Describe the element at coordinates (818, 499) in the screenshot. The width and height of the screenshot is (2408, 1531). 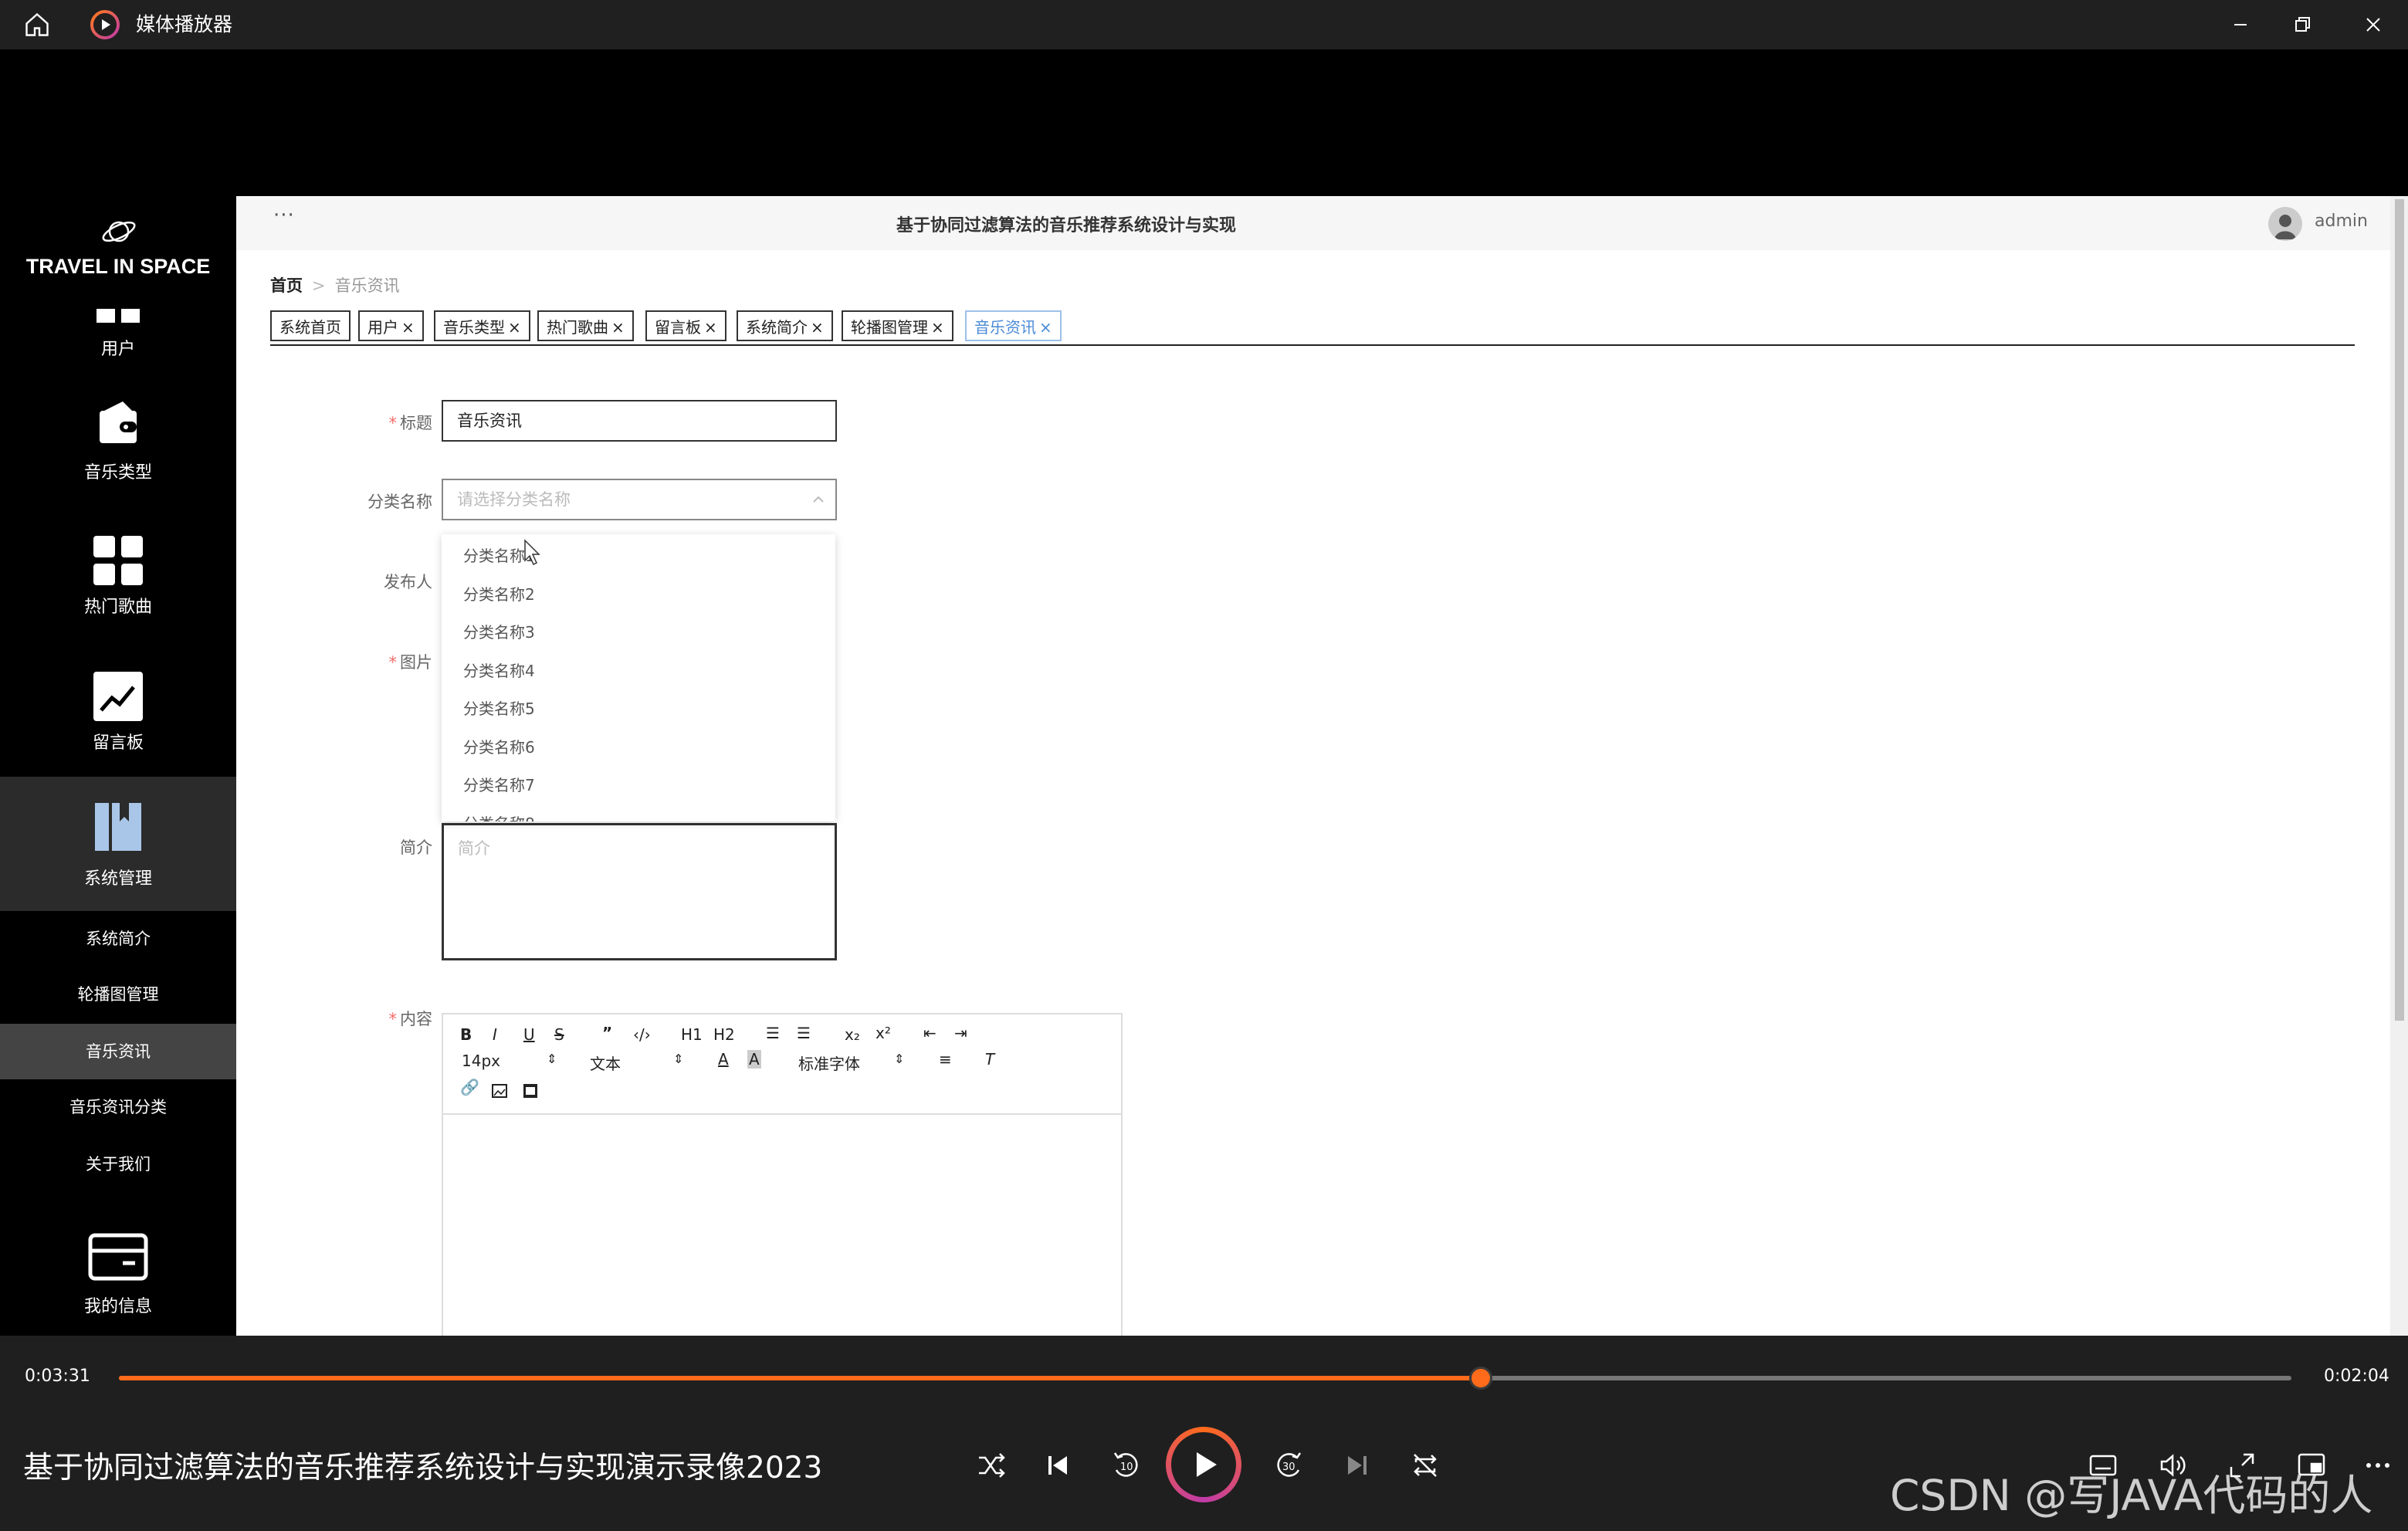
I see `chevron-up-icon` at that location.